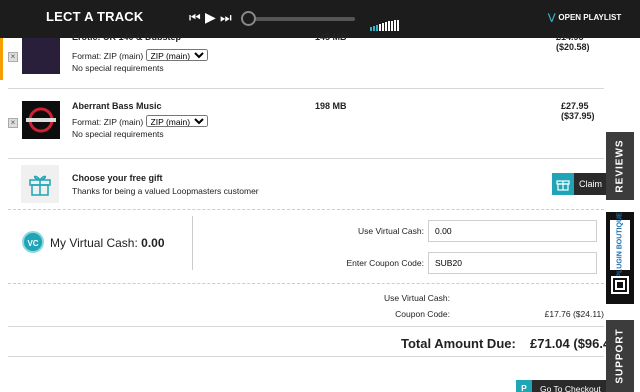 Image resolution: width=640 pixels, height=392 pixels. I want to click on next-icon: ⏭, so click(226, 18).